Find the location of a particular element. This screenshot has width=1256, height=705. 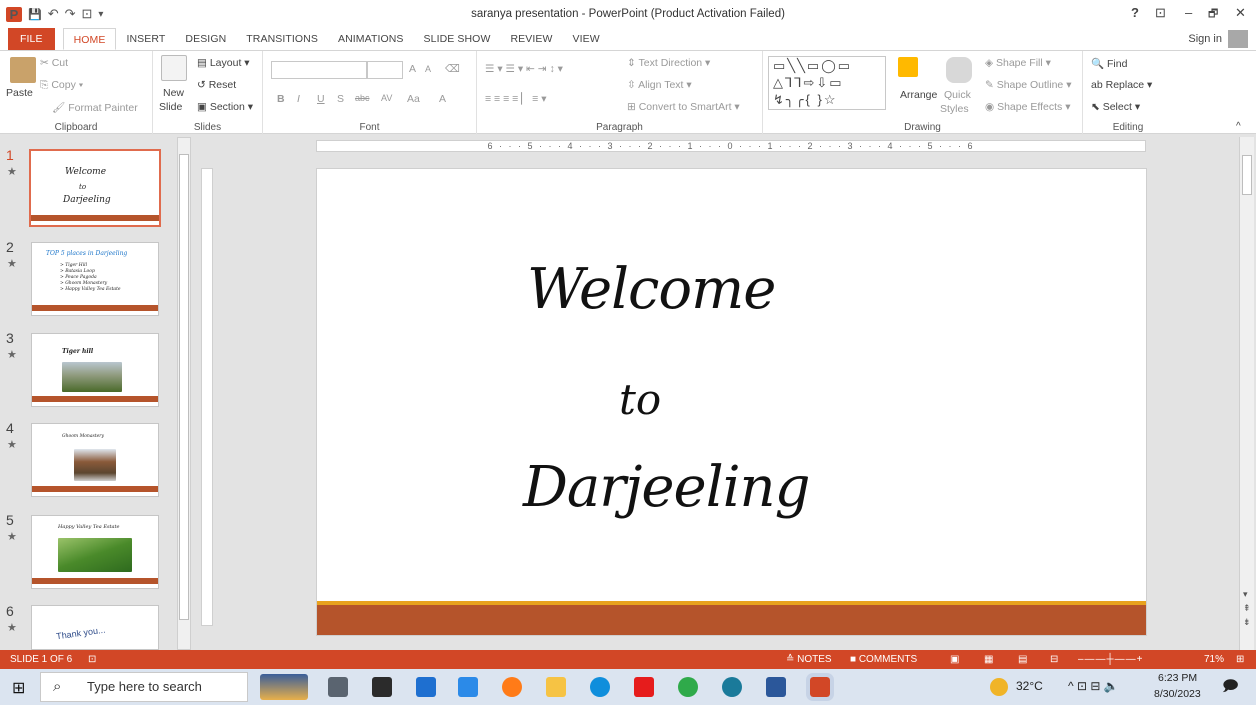

character-spacing-button: AV is located at coordinates (386, 98).